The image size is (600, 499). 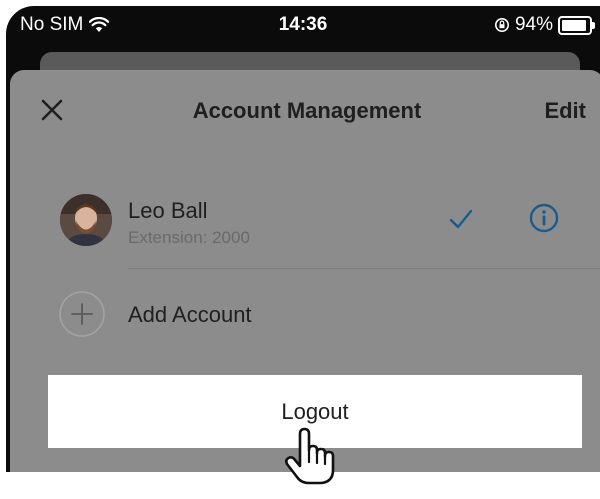 I want to click on account-row: Leo Ball Extension: 2000, so click(x=315, y=222).